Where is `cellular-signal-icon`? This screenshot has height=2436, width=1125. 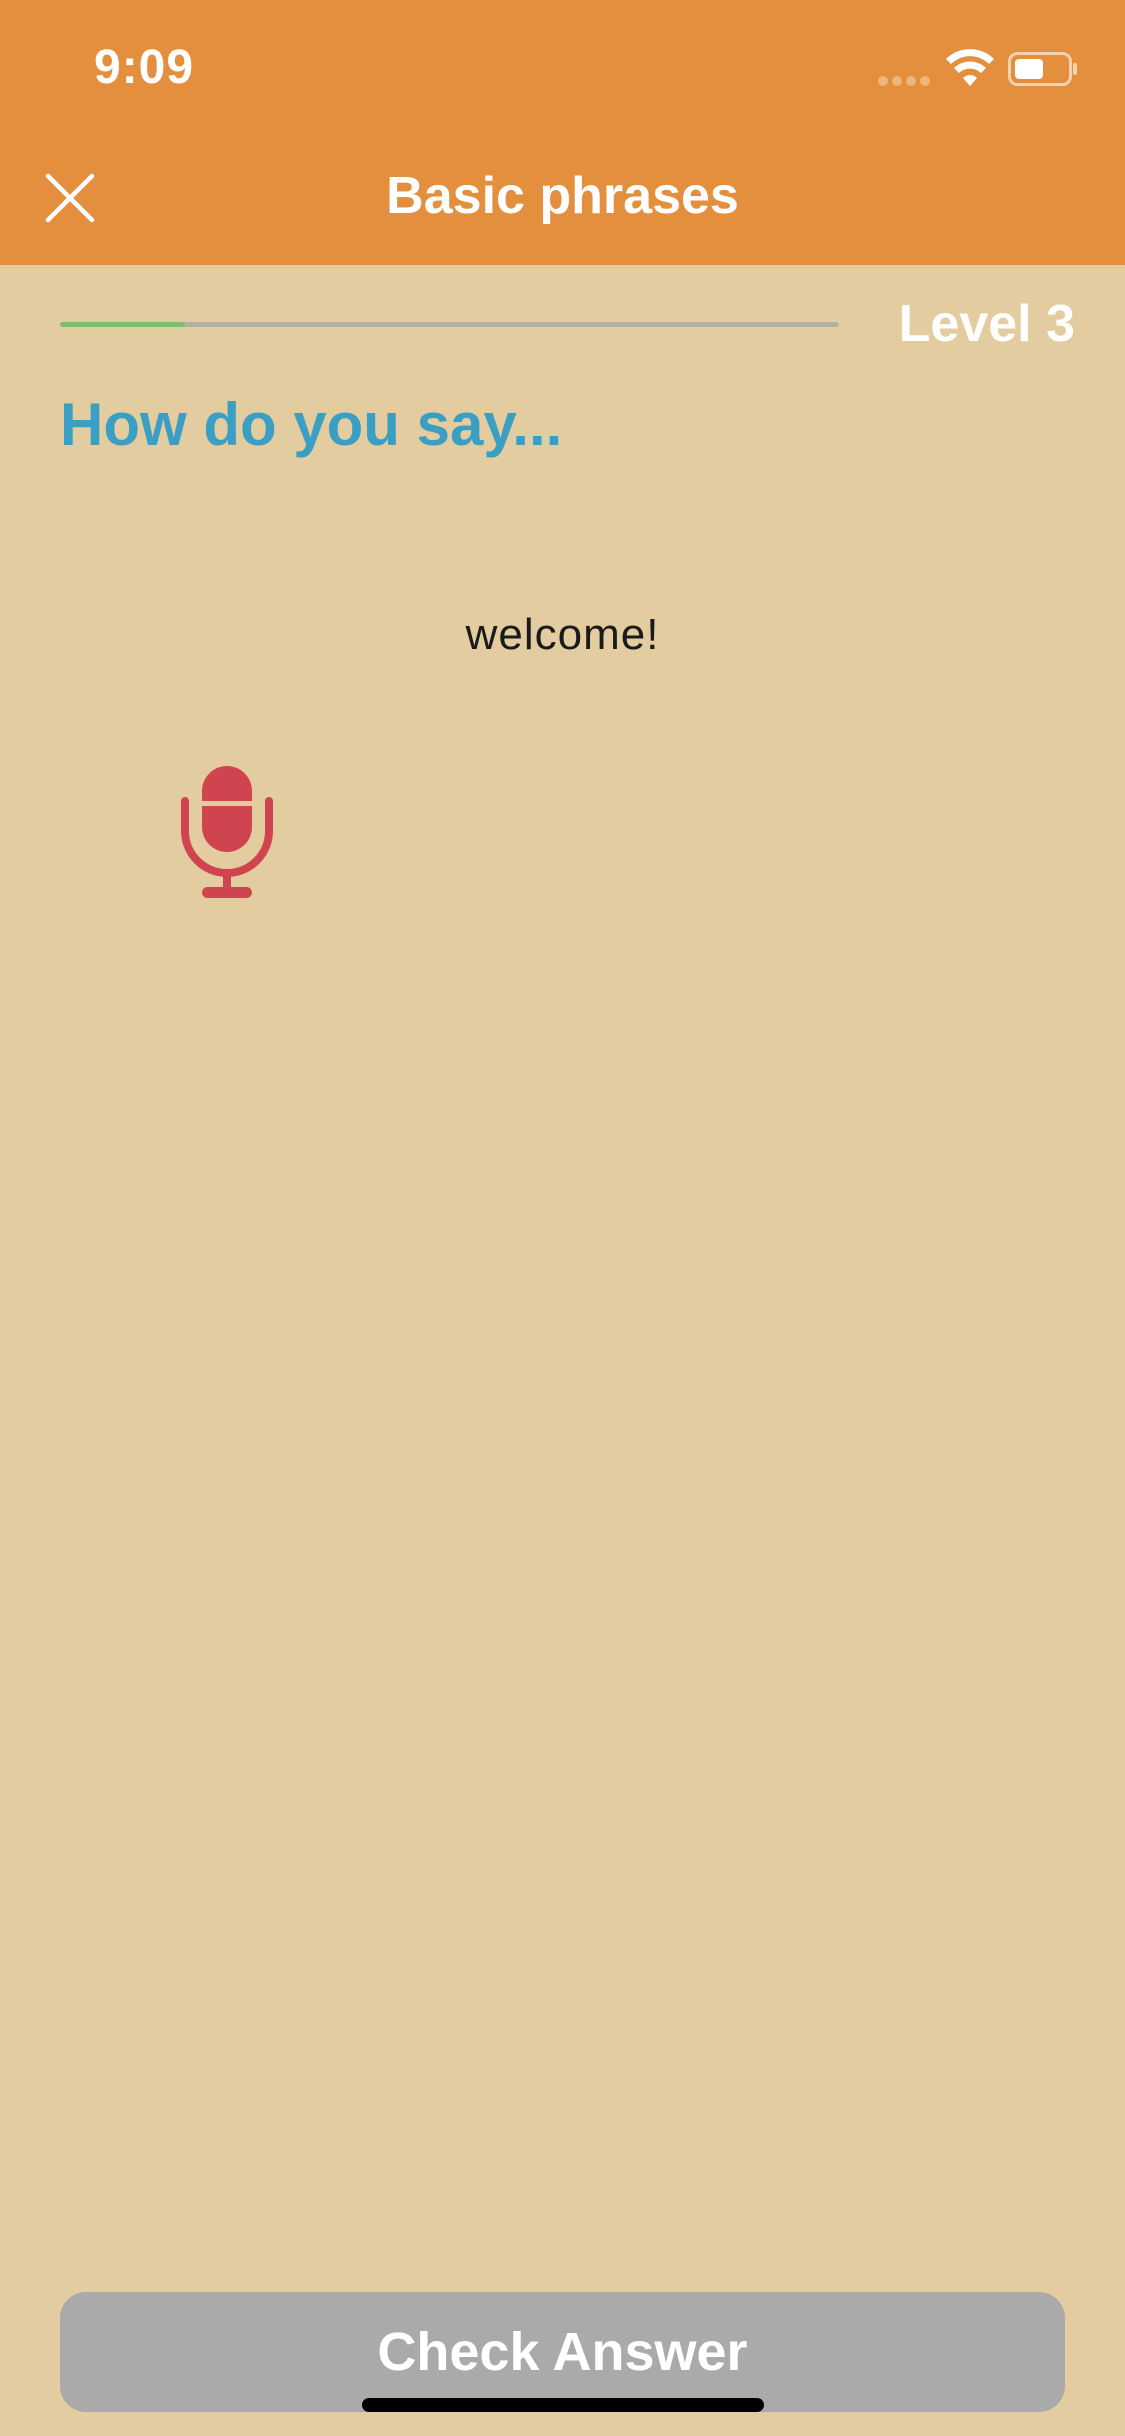
cellular-signal-icon is located at coordinates (906, 79).